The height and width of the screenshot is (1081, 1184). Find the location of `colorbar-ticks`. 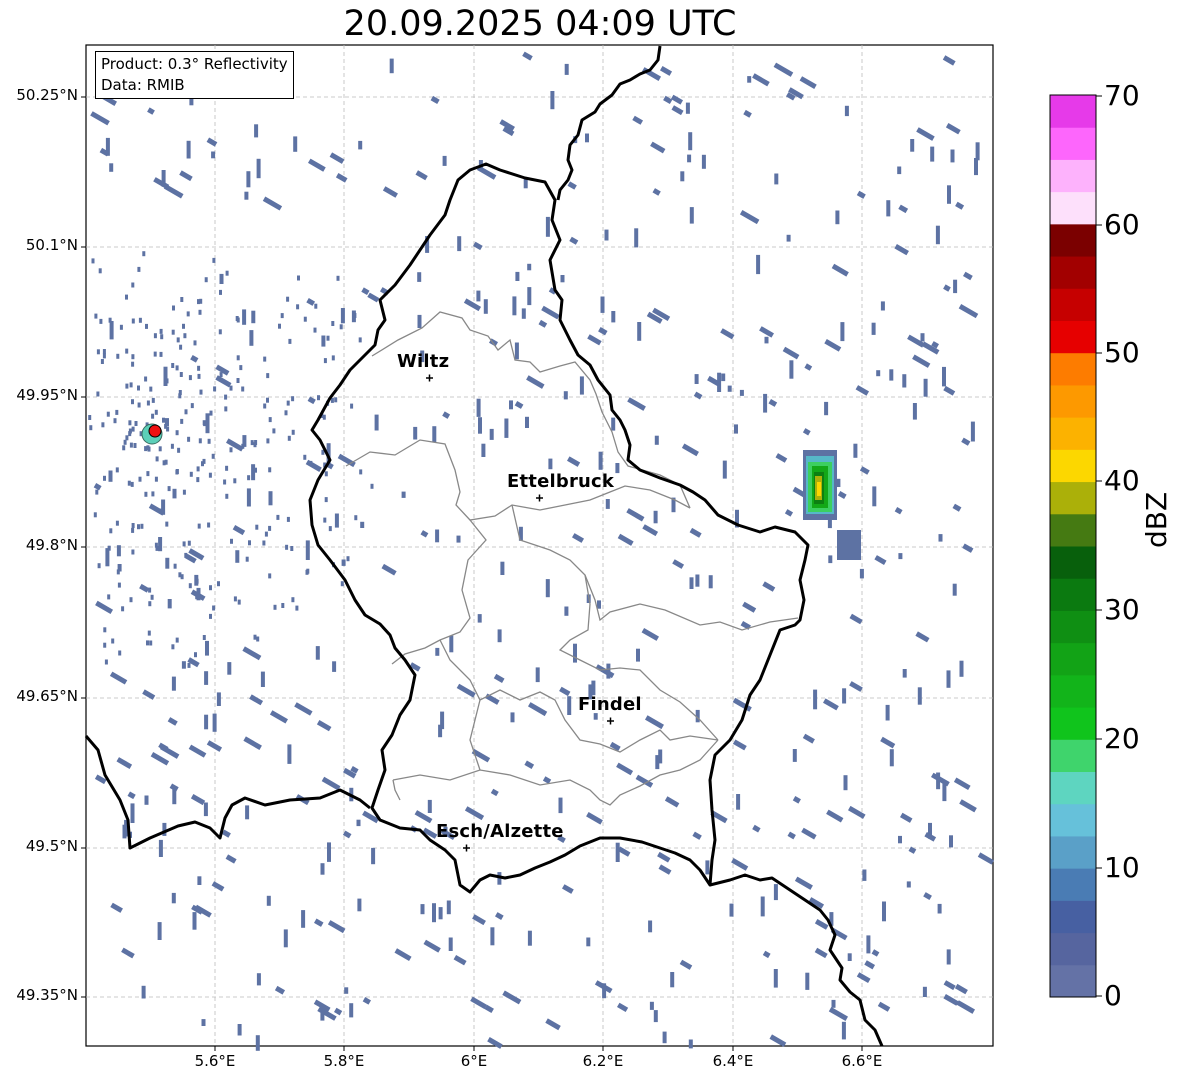

colorbar-ticks is located at coordinates (1099, 546).